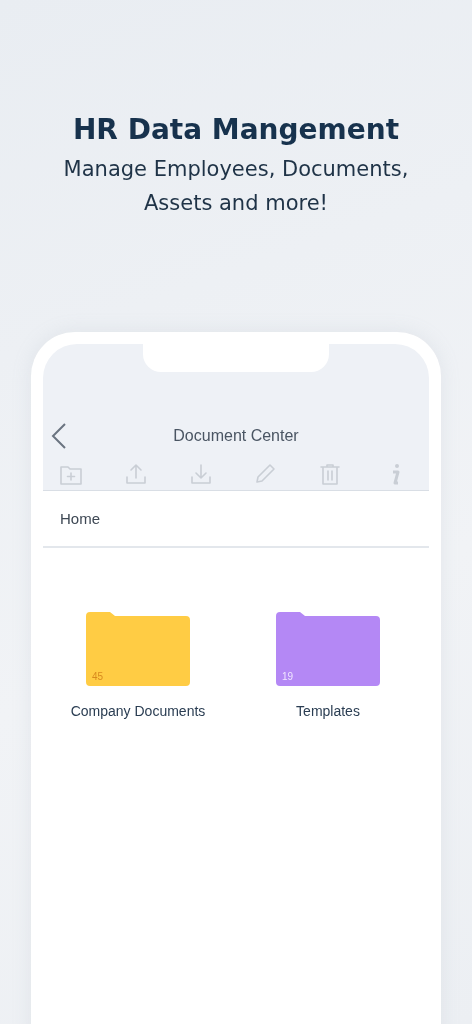 This screenshot has width=472, height=1024. Describe the element at coordinates (98, 676) in the screenshot. I see `item-count: 45` at that location.